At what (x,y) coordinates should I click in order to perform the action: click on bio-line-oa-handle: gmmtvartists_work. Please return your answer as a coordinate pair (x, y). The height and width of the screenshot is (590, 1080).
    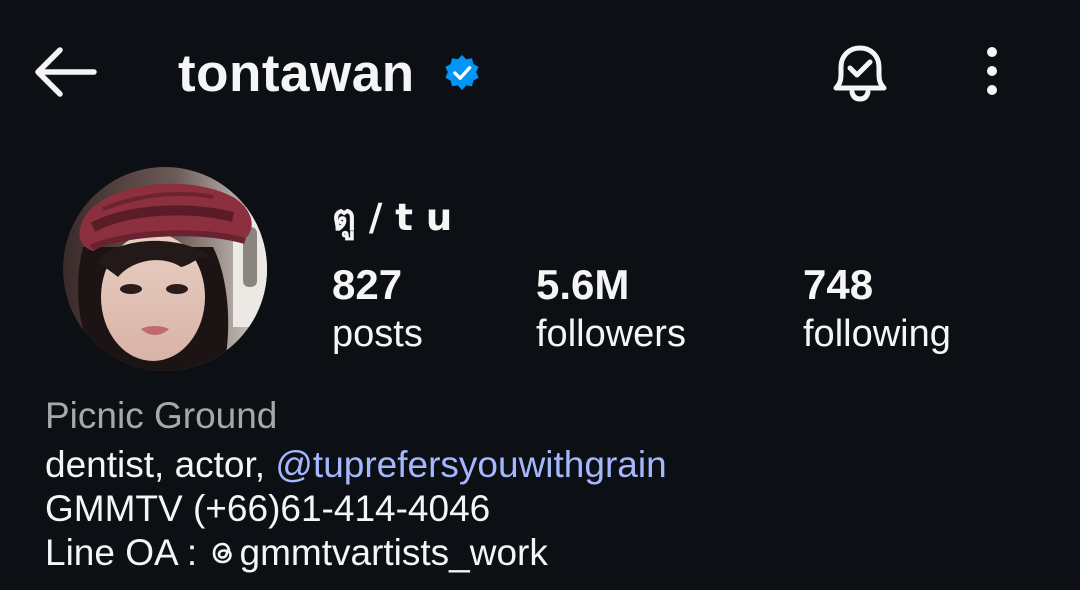
    Looking at the image, I should click on (393, 552).